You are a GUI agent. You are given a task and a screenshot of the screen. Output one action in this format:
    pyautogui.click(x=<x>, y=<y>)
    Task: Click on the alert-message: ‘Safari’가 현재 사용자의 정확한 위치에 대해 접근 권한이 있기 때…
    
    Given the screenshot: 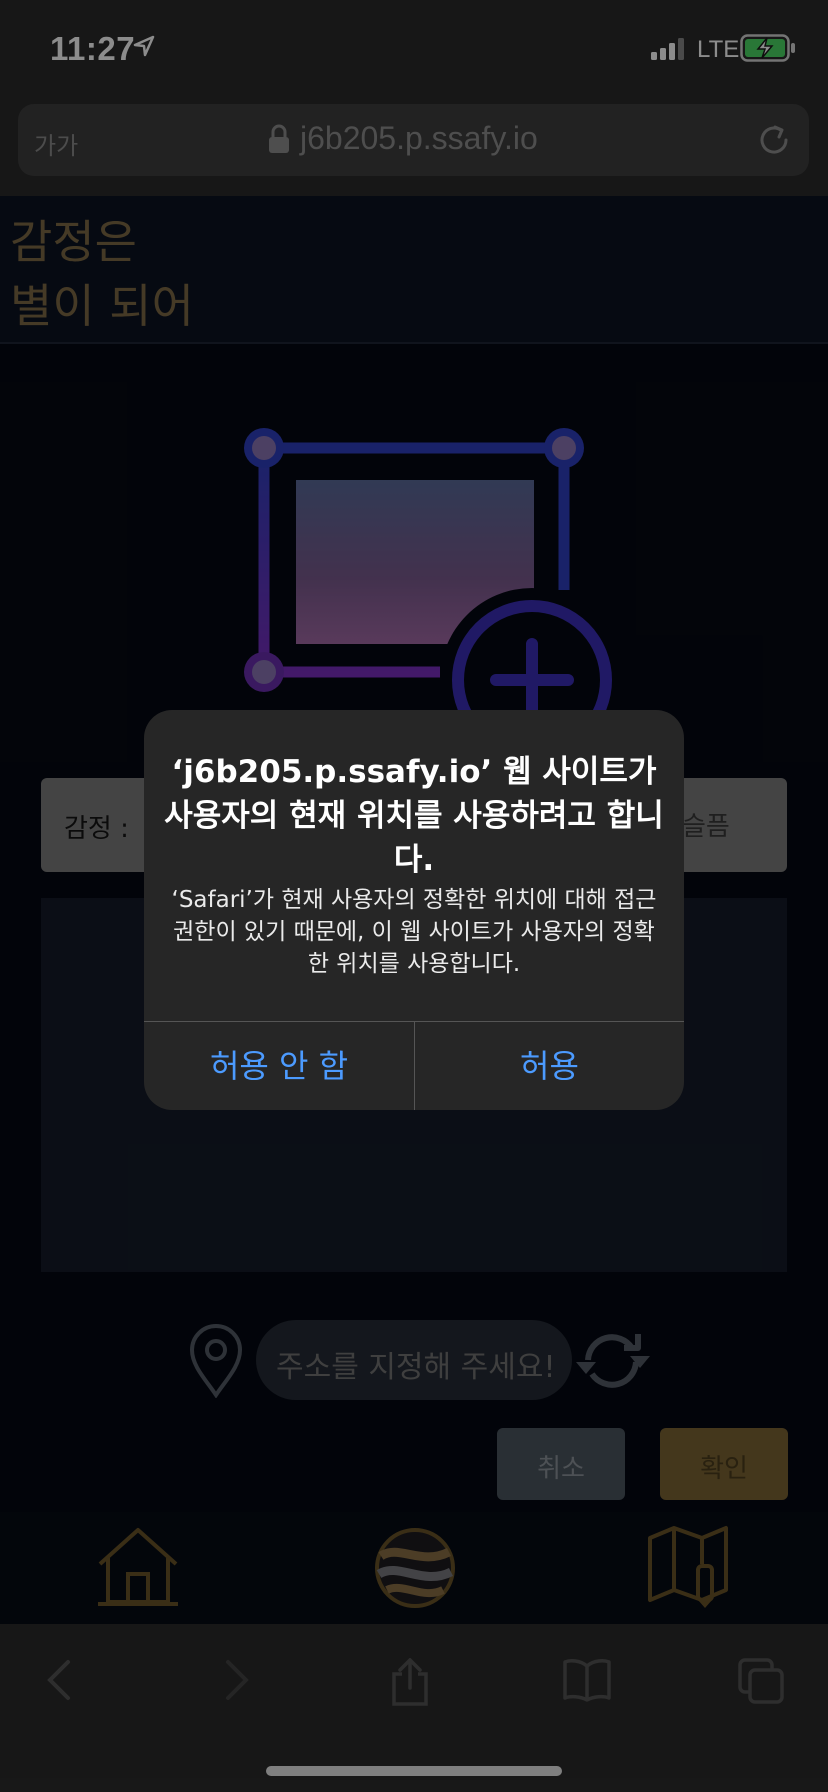 What is the action you would take?
    pyautogui.click(x=414, y=932)
    